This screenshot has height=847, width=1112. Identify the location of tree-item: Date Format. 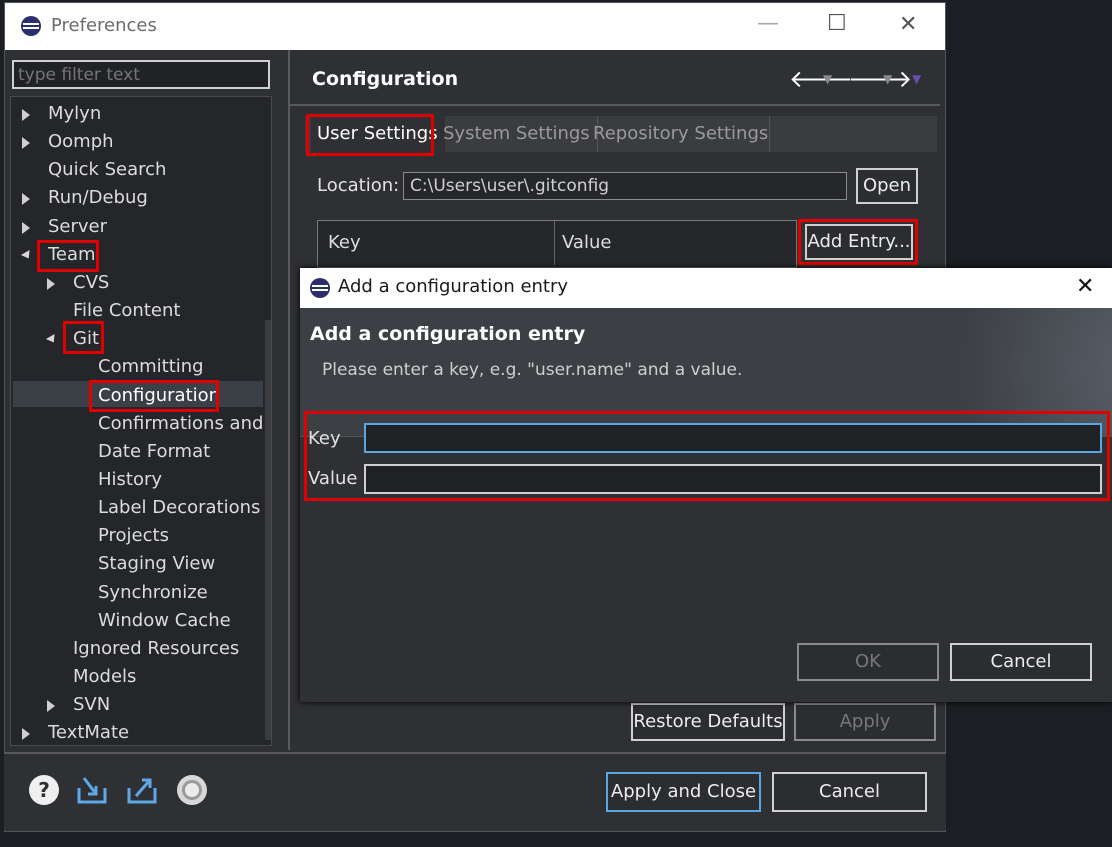
(154, 452).